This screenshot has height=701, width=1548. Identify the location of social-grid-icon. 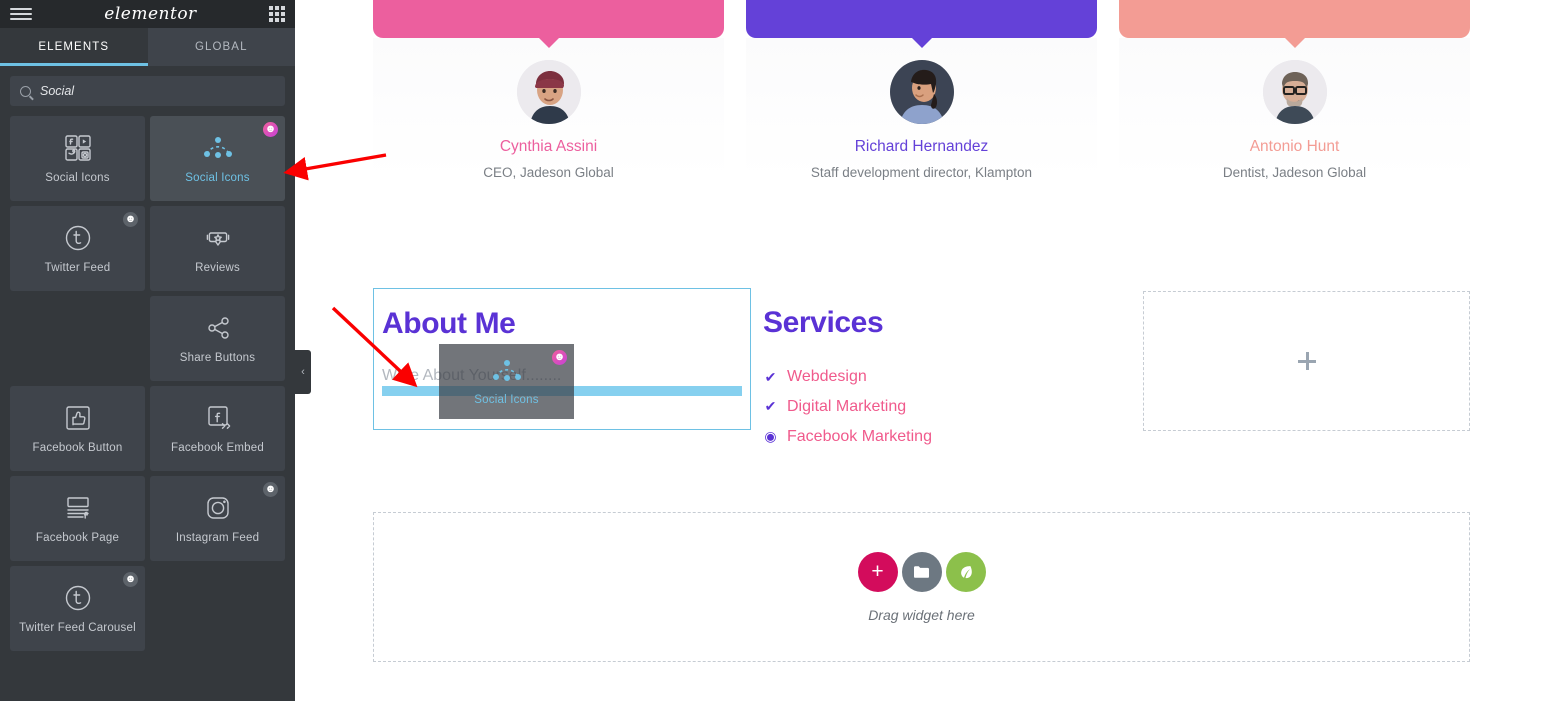
(78, 148).